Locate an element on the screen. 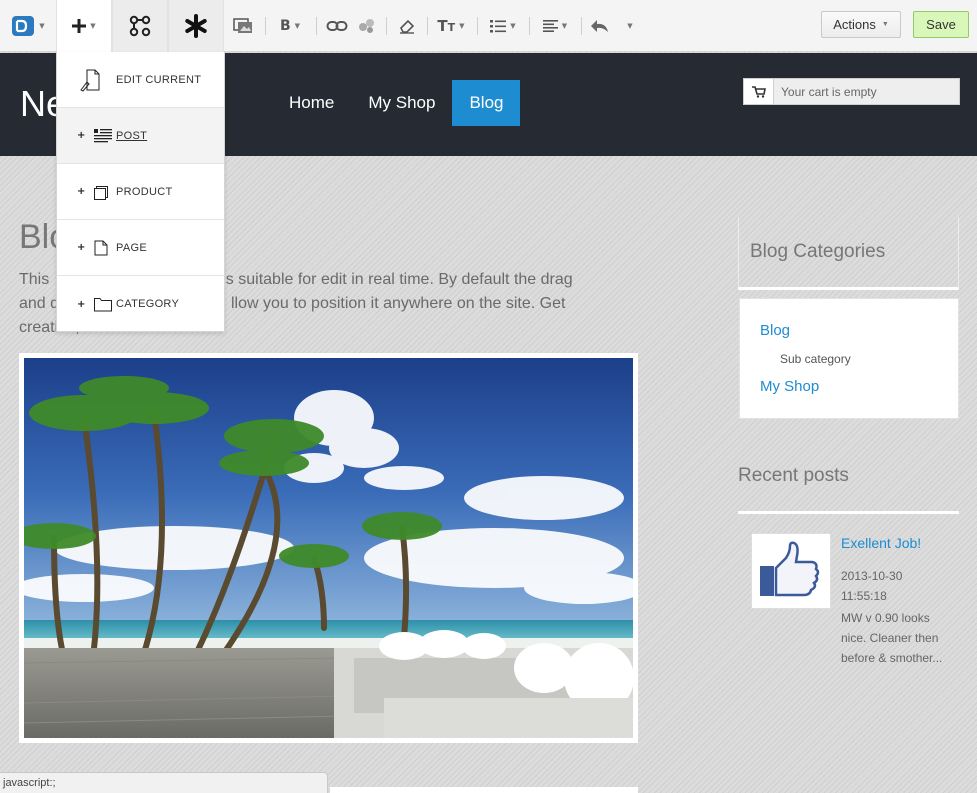  category-link-sub-category: Sub category is located at coordinates (815, 359).